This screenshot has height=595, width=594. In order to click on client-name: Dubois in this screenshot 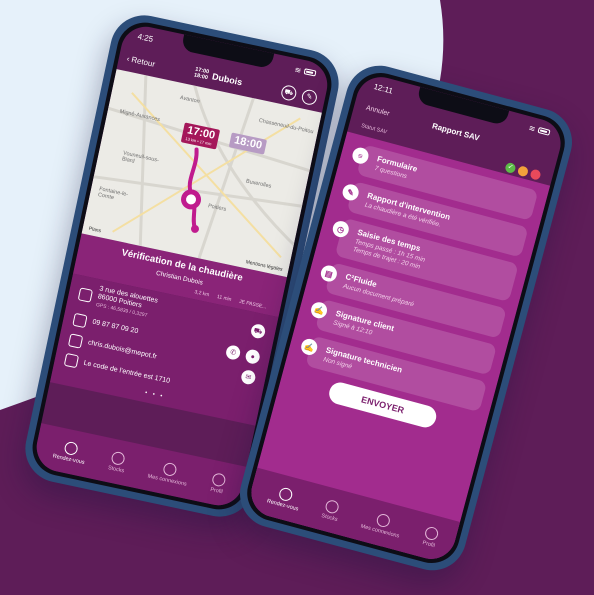, I will do `click(227, 79)`.